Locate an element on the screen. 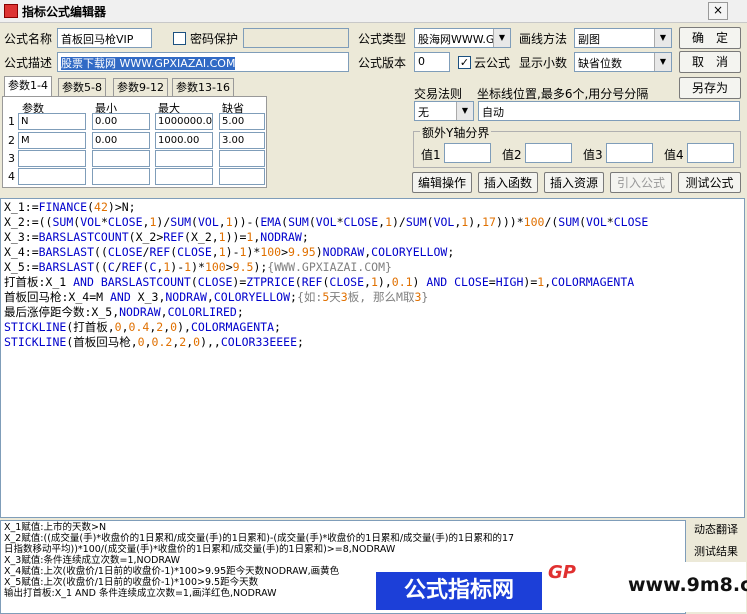 The image size is (747, 614). close-button: × is located at coordinates (718, 11).